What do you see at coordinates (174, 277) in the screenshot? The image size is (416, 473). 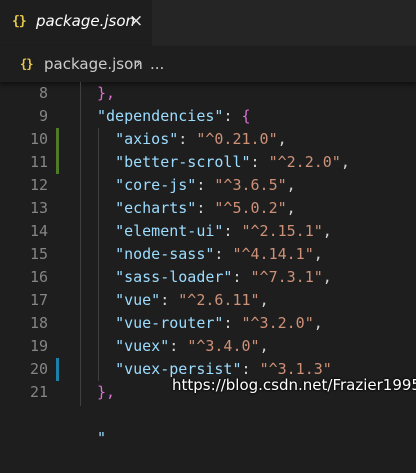 I see `json-key: "sass-loader"` at bounding box center [174, 277].